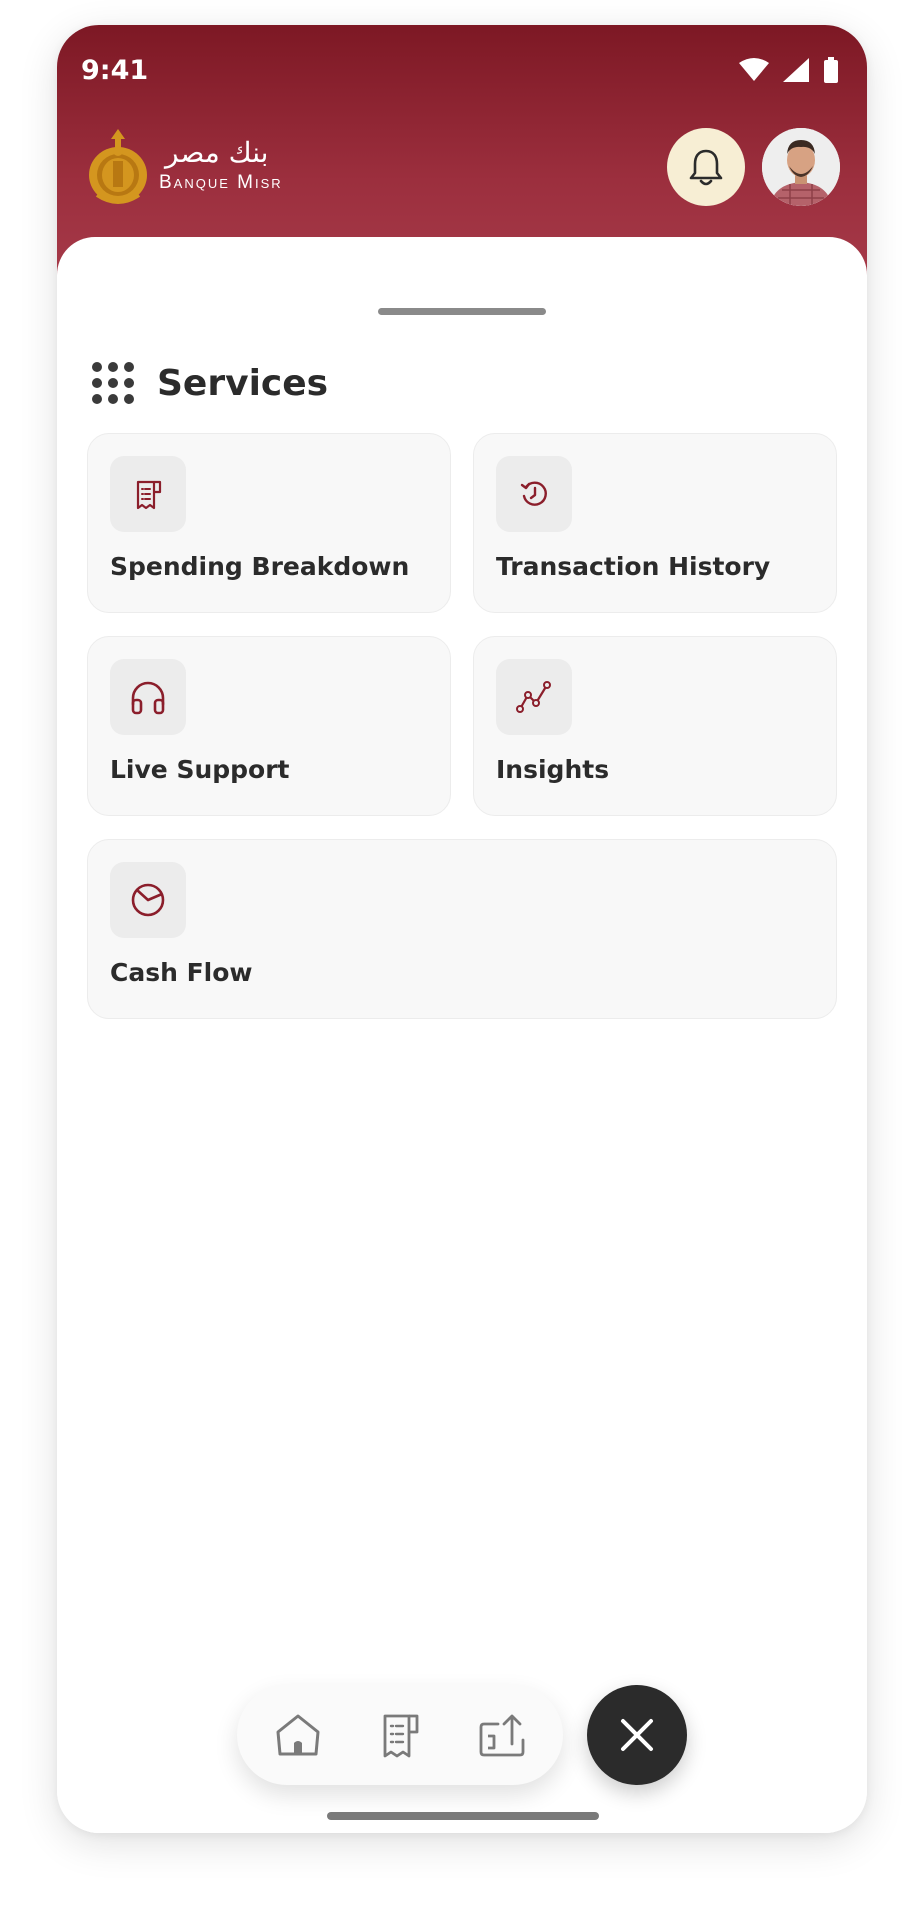 This screenshot has width=923, height=1920. I want to click on status-icons, so click(789, 70).